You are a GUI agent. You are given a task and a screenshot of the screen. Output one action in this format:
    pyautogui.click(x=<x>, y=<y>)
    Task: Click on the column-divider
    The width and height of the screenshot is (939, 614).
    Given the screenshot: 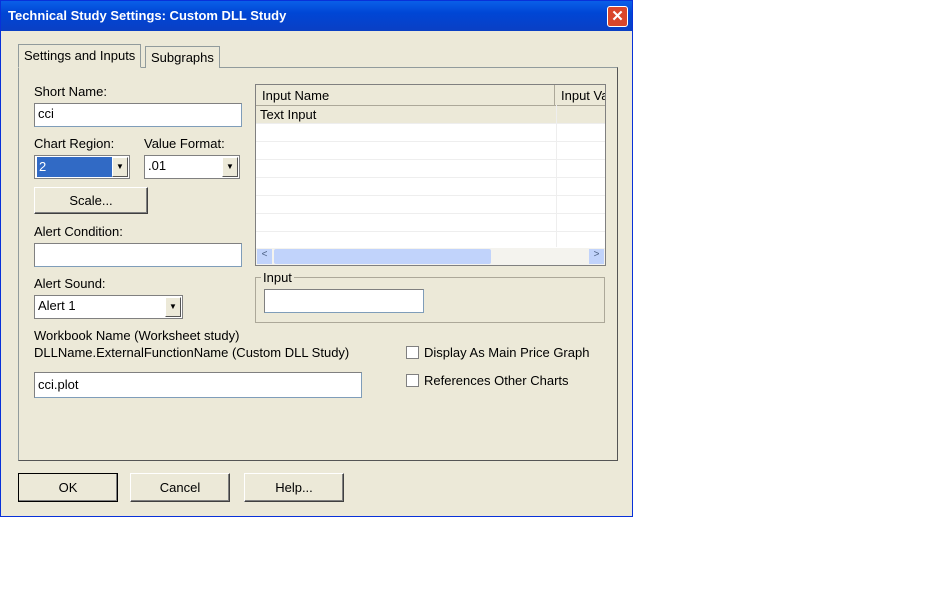 What is the action you would take?
    pyautogui.click(x=556, y=176)
    